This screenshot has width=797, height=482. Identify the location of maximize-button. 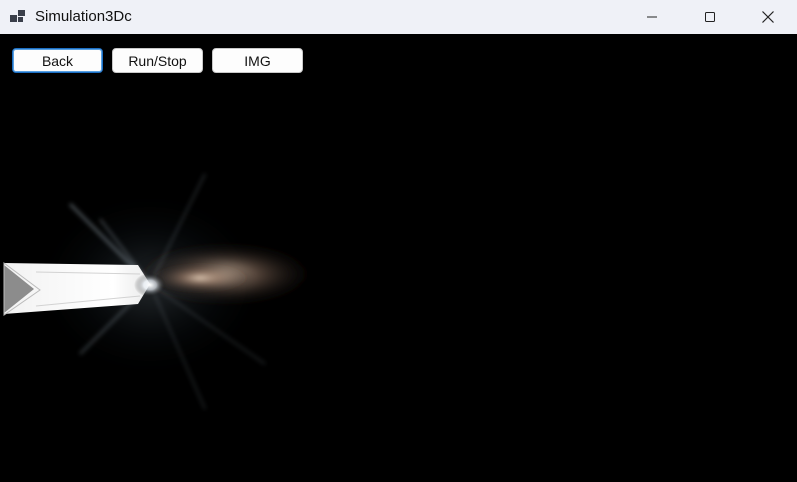
(710, 17).